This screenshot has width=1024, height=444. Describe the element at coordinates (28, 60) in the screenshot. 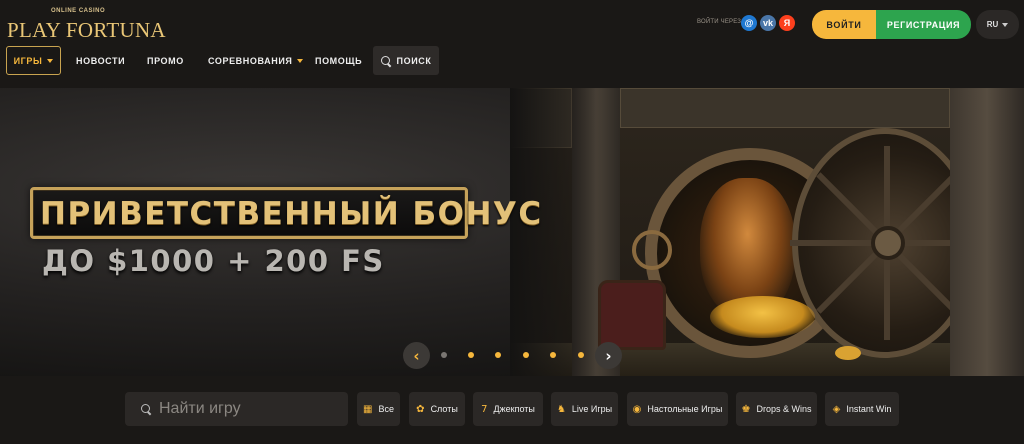

I see `nav-item-label: ИГРЫ` at that location.